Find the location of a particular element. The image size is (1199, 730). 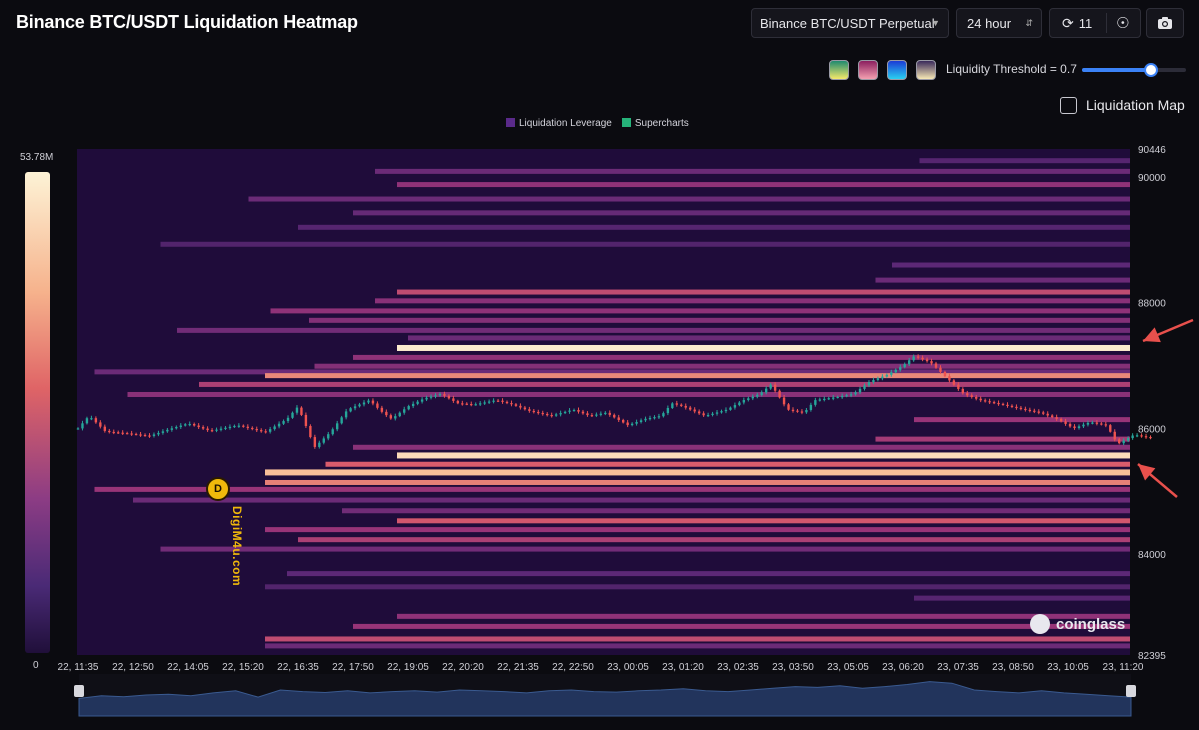

x-tick-label: 22, 22:50 is located at coordinates (573, 667).